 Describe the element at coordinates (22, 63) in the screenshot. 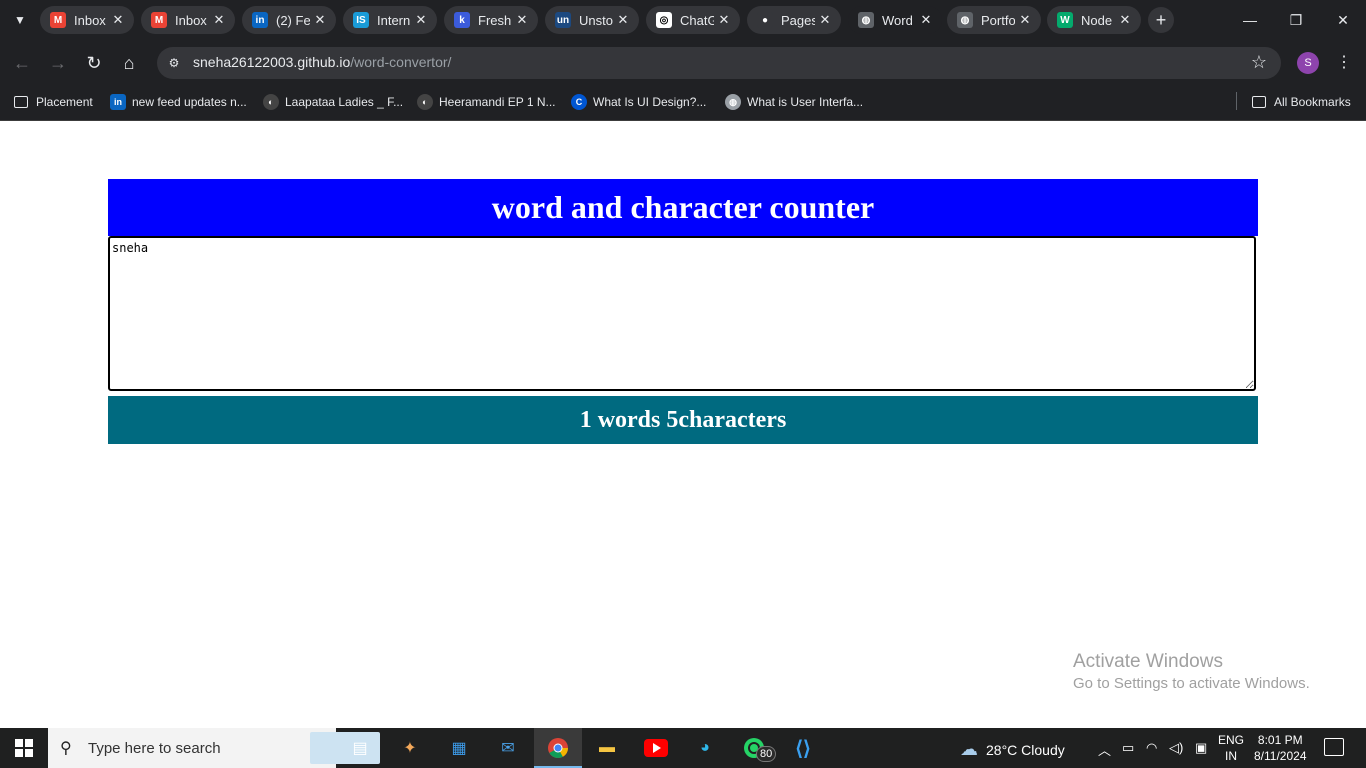

I see `back-button: ←` at that location.